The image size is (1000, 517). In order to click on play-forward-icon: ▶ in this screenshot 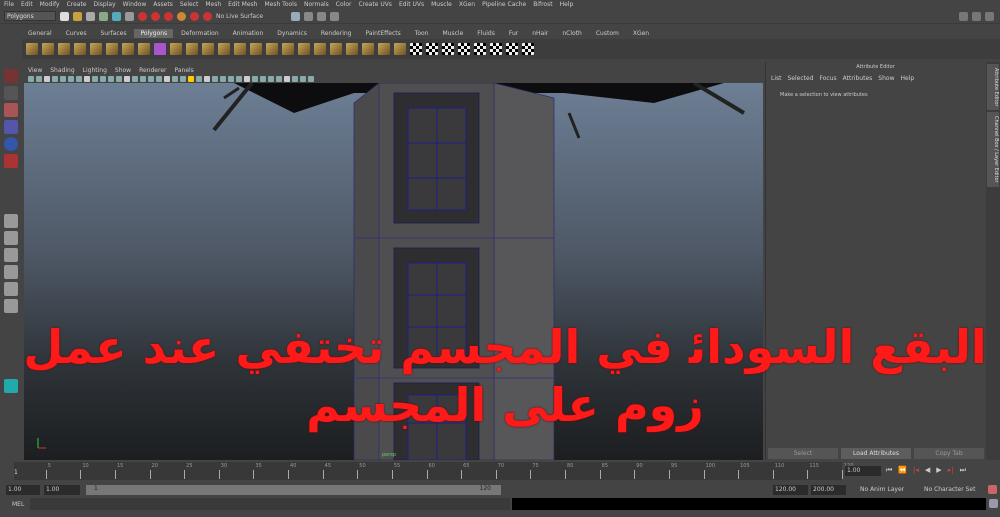, I will do `click(938, 470)`.